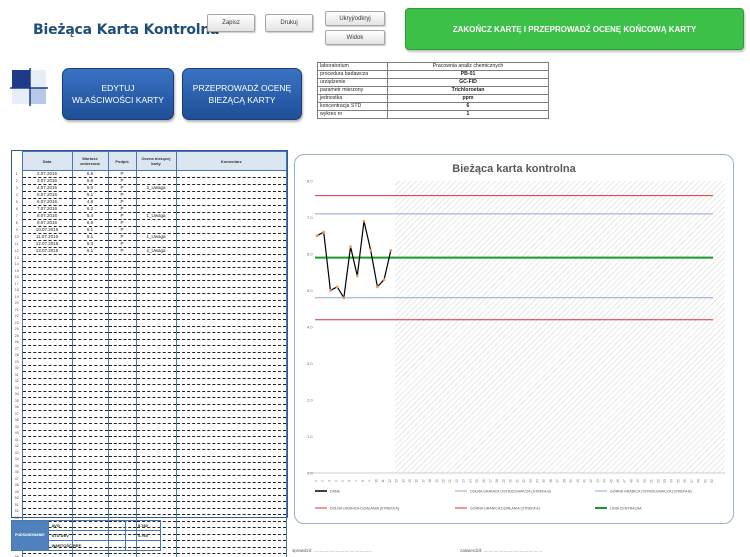 The height and width of the screenshot is (557, 750). What do you see at coordinates (705, 481) in the screenshot?
I see `x-tick-label: 59` at bounding box center [705, 481].